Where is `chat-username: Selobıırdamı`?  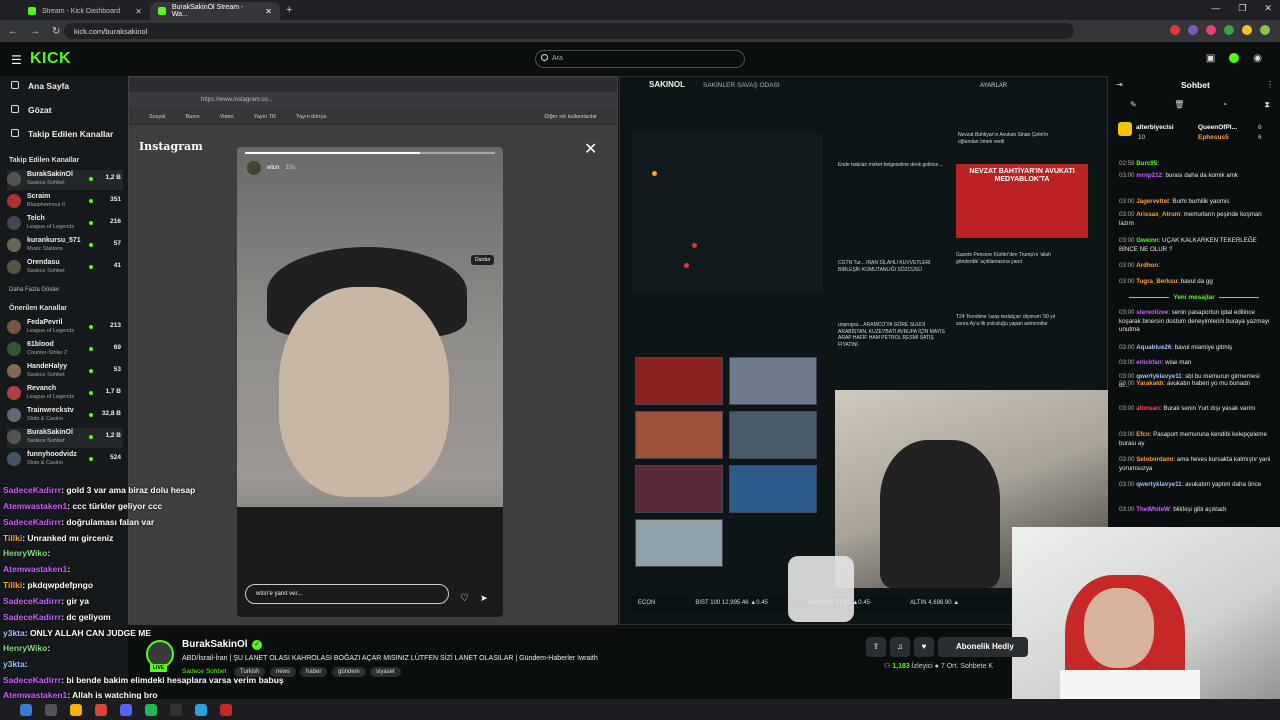
chat-username: Selobıırdamı is located at coordinates (1154, 459).